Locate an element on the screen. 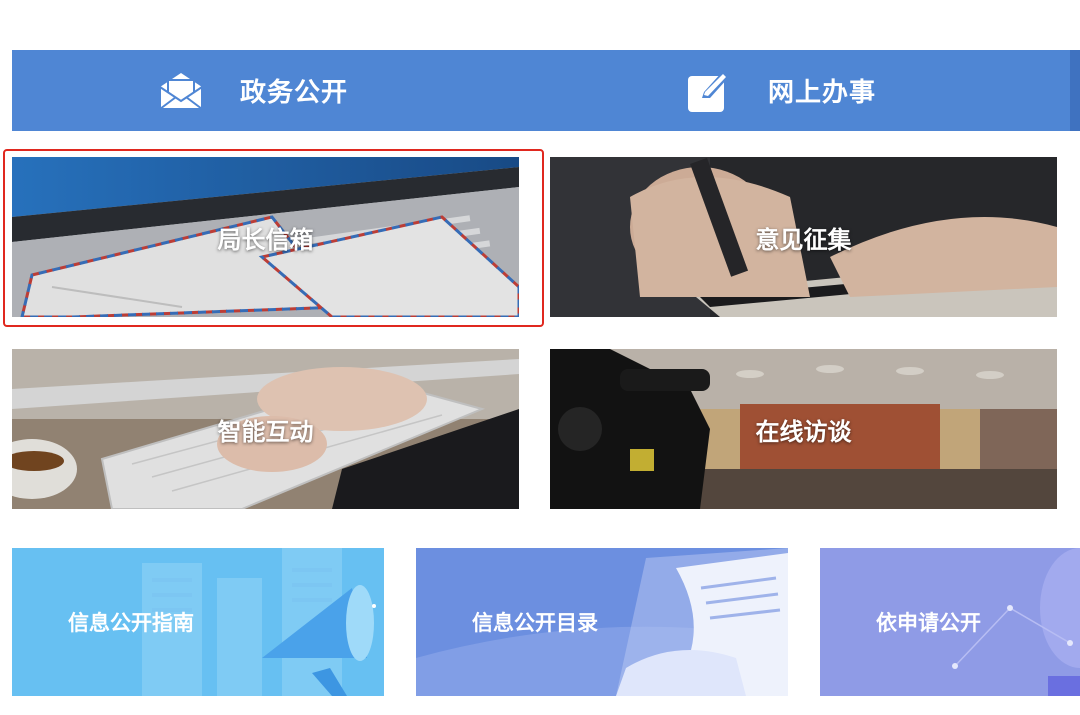 Image resolution: width=1080 pixels, height=715 pixels. card-disclosure-guide-label: 信息公开指南 is located at coordinates (131, 623).